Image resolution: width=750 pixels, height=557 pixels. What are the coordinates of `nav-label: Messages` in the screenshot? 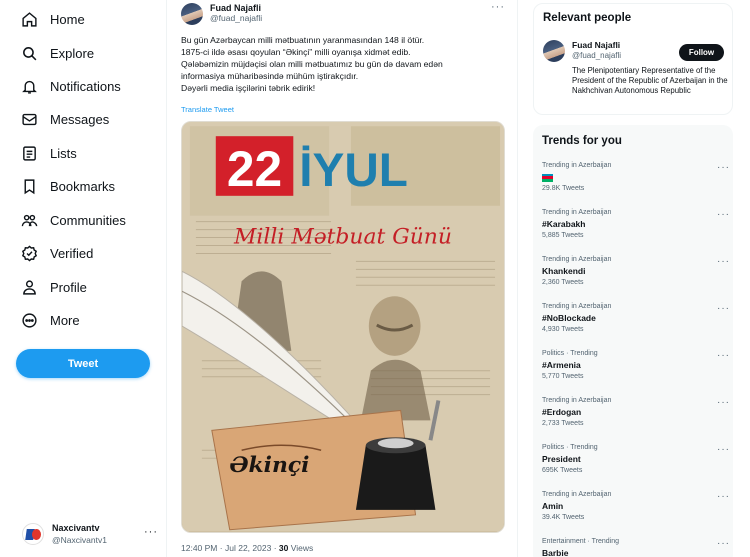 It's located at (80, 119).